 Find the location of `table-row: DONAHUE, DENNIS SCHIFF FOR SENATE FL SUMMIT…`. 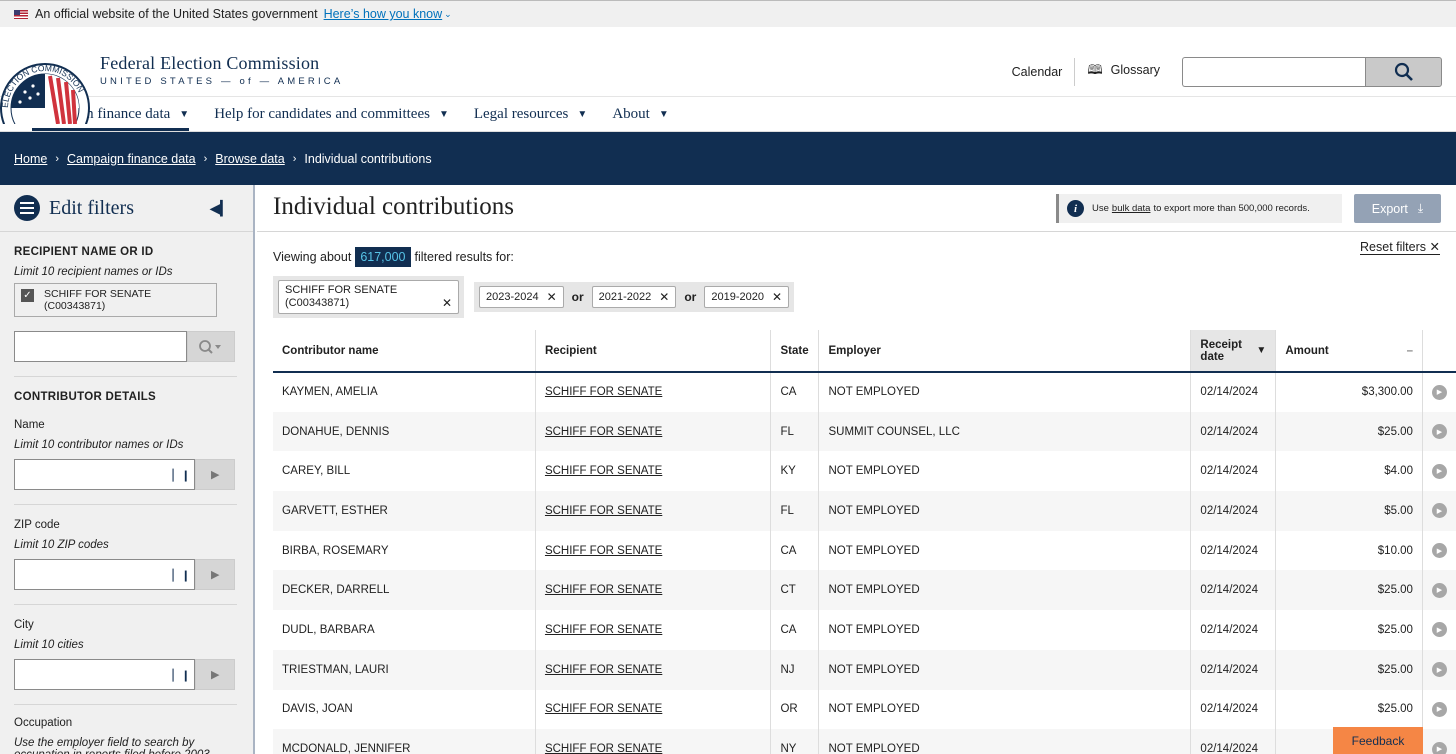

table-row: DONAHUE, DENNIS SCHIFF FOR SENATE FL SUMMIT… is located at coordinates (864, 431).